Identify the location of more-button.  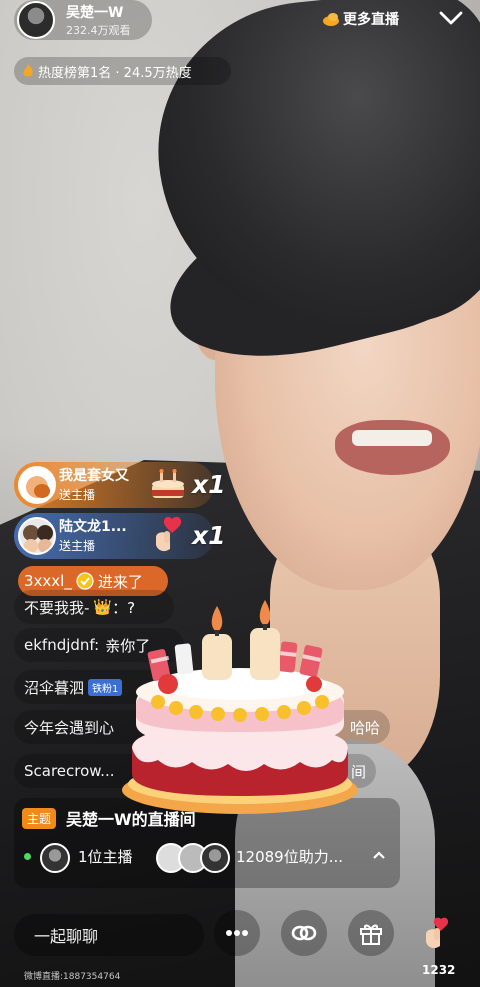
(237, 933).